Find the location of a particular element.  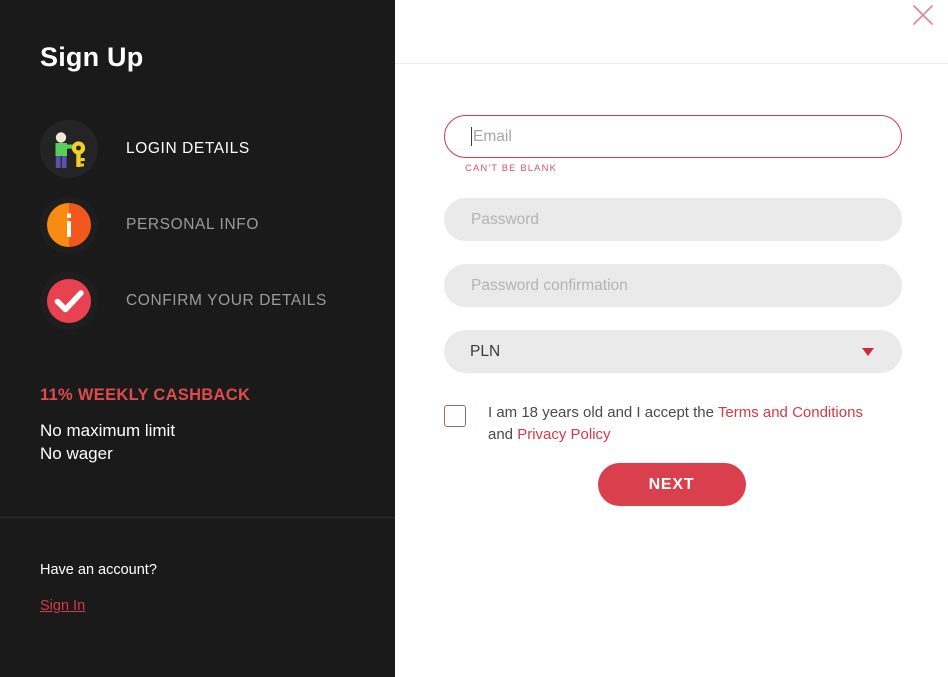

terms-text-middle: and is located at coordinates (503, 434).